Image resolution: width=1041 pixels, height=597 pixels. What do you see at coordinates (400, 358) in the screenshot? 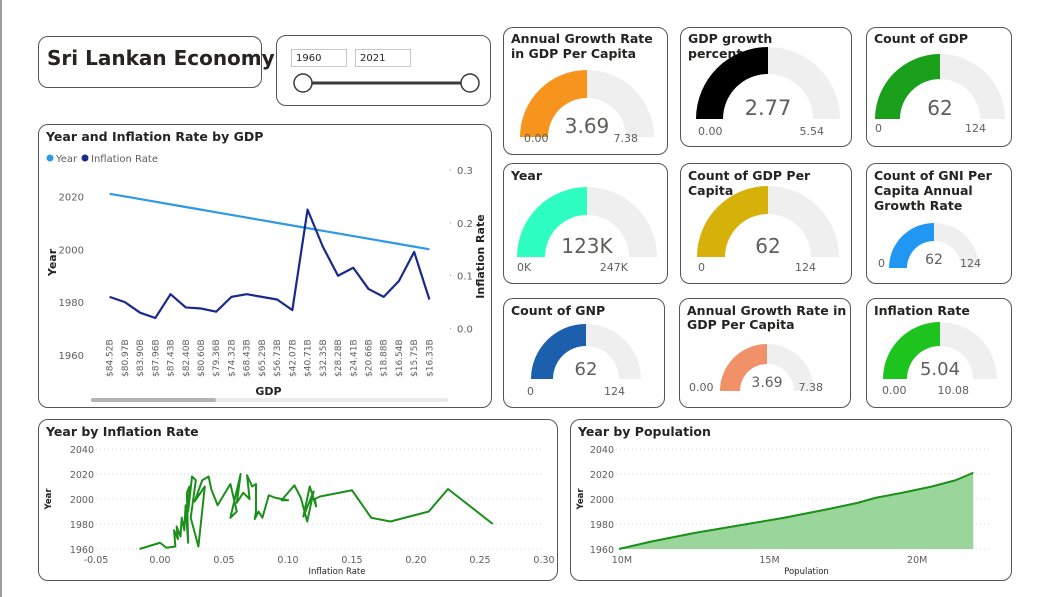
I see `x-tick-label: $16.54B` at bounding box center [400, 358].